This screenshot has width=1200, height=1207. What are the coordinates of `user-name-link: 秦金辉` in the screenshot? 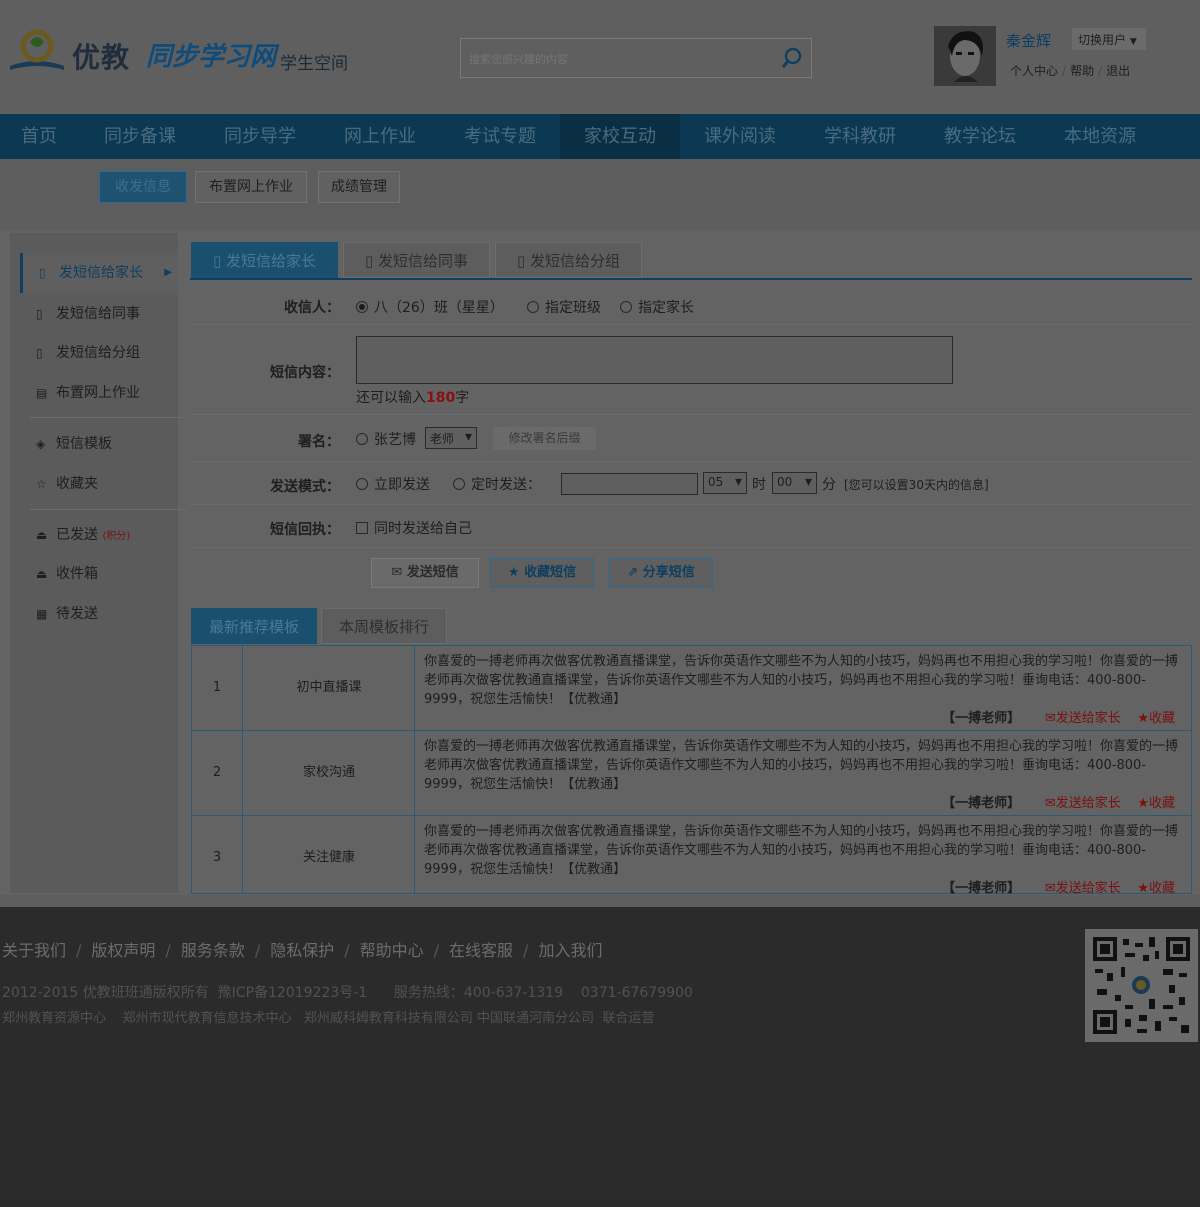 It's located at (1028, 40).